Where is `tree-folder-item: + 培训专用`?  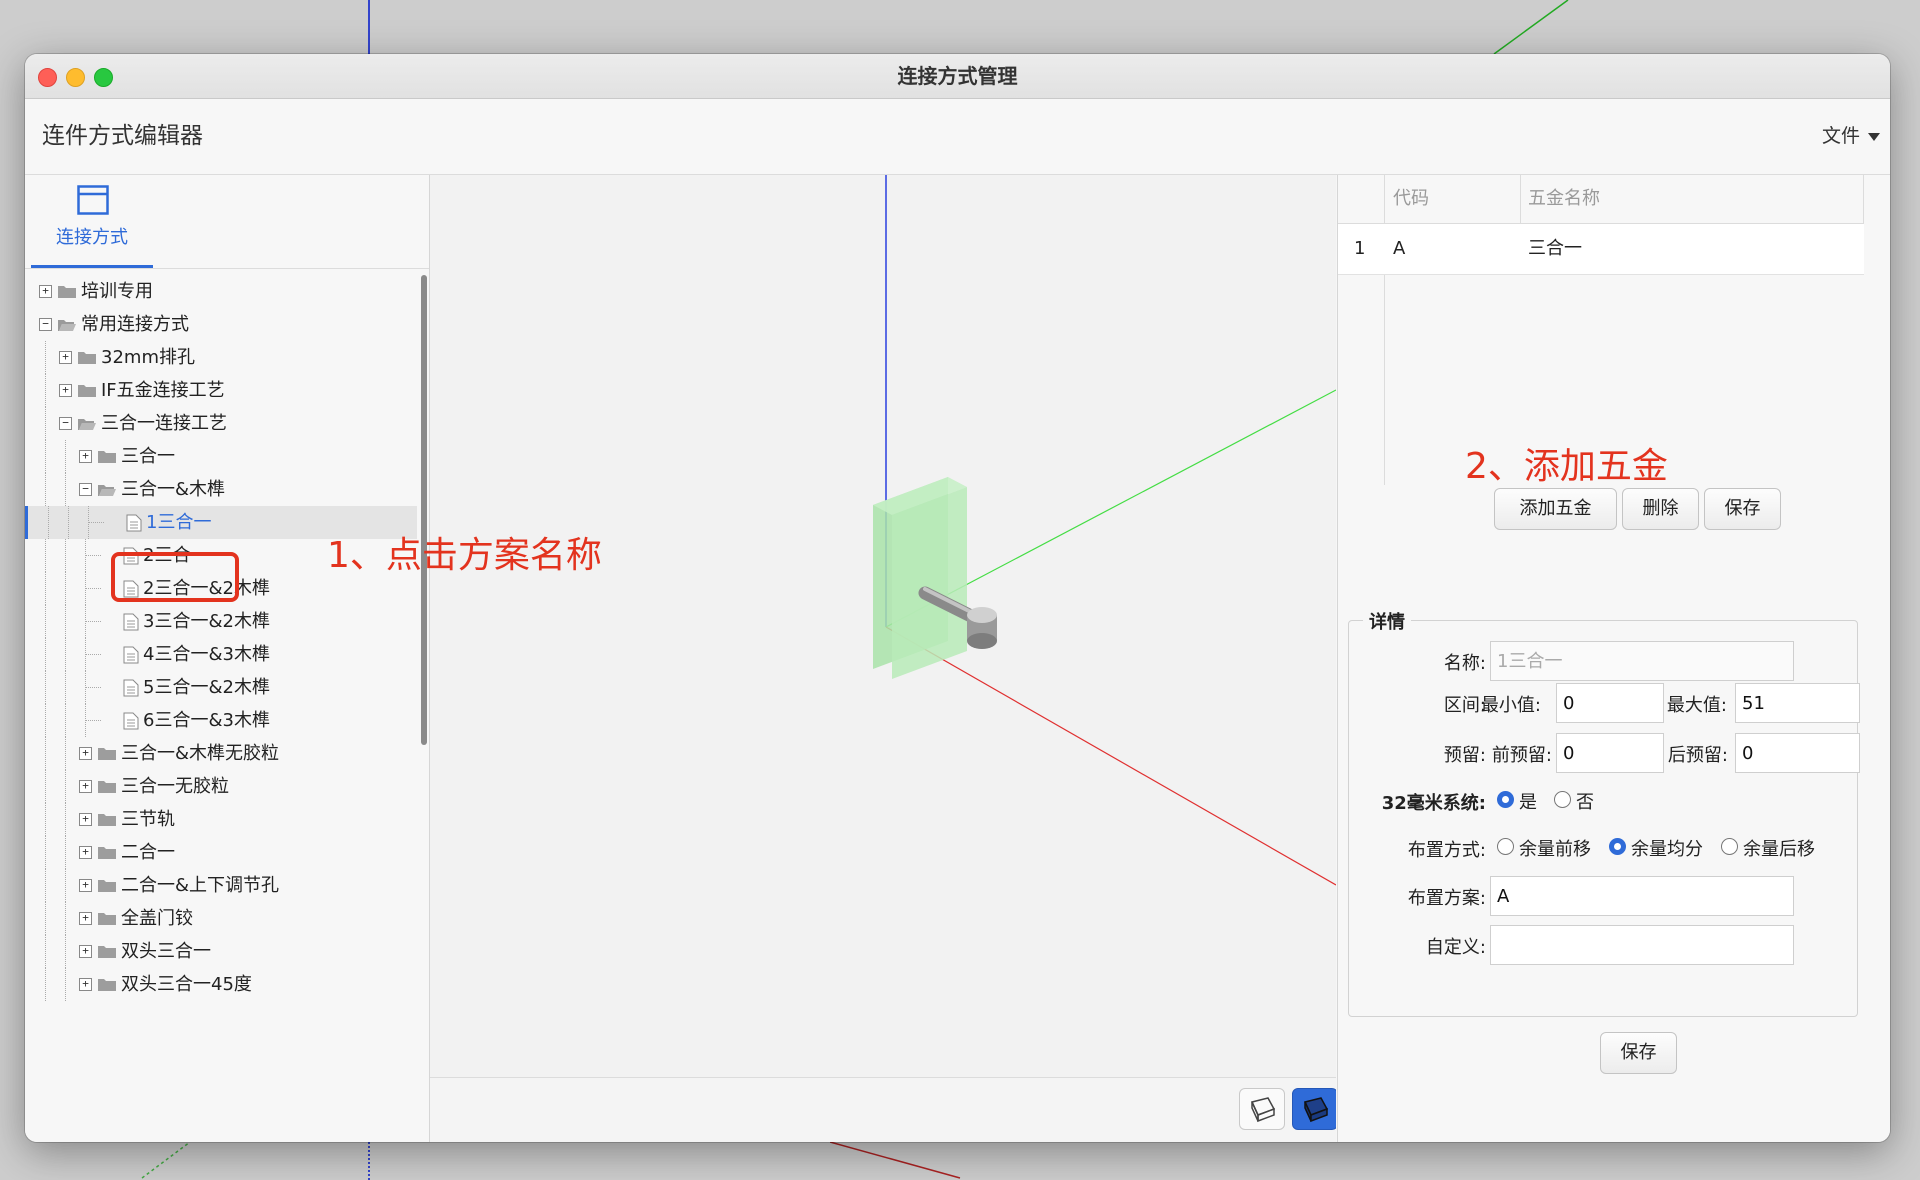
tree-folder-item: + 培训专用 is located at coordinates (221, 291).